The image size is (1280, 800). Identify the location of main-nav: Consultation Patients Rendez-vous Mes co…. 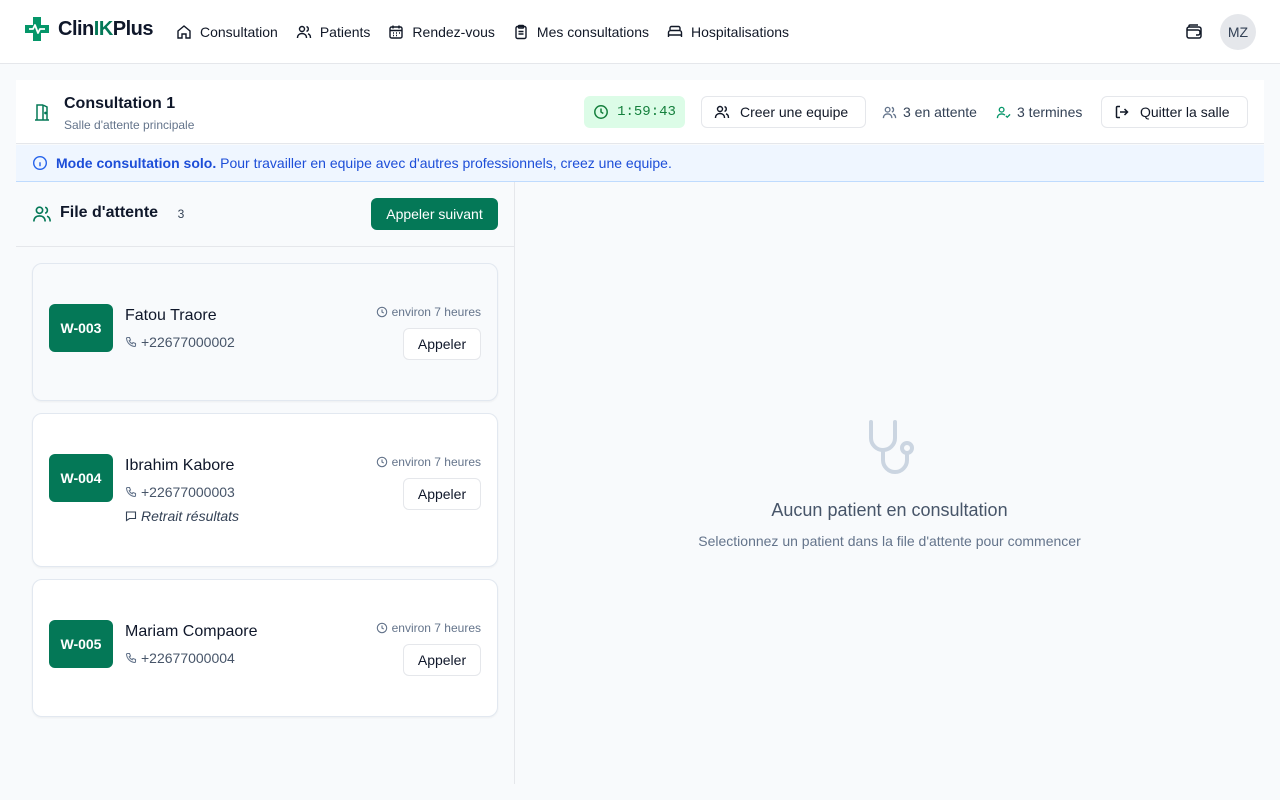
(482, 32).